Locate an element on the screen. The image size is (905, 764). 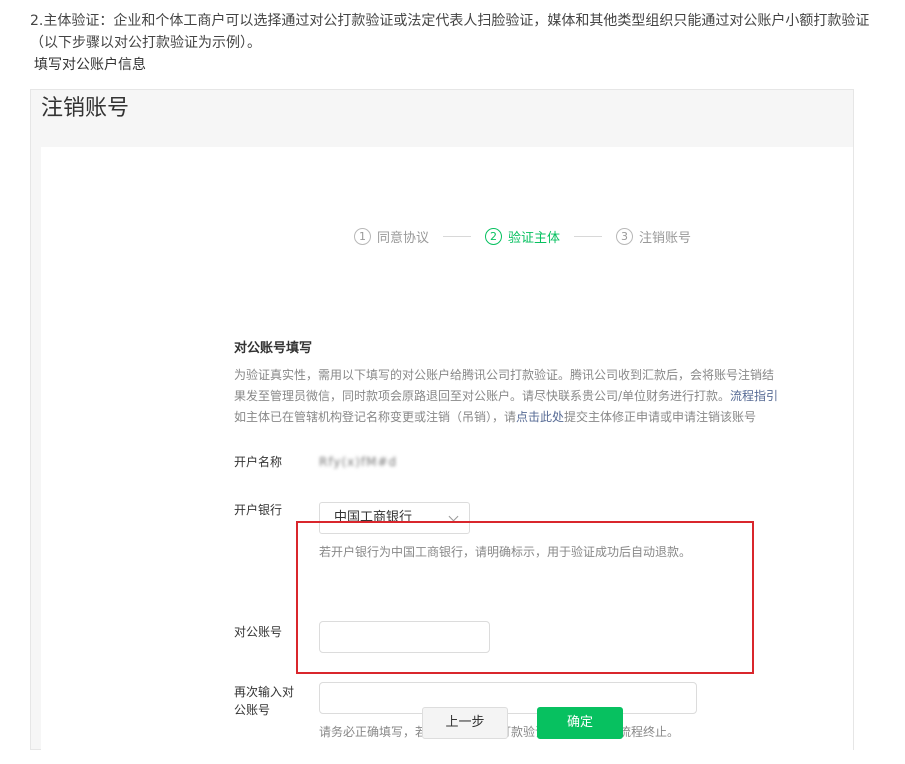
click-here-link: 点击此处 is located at coordinates (540, 417).